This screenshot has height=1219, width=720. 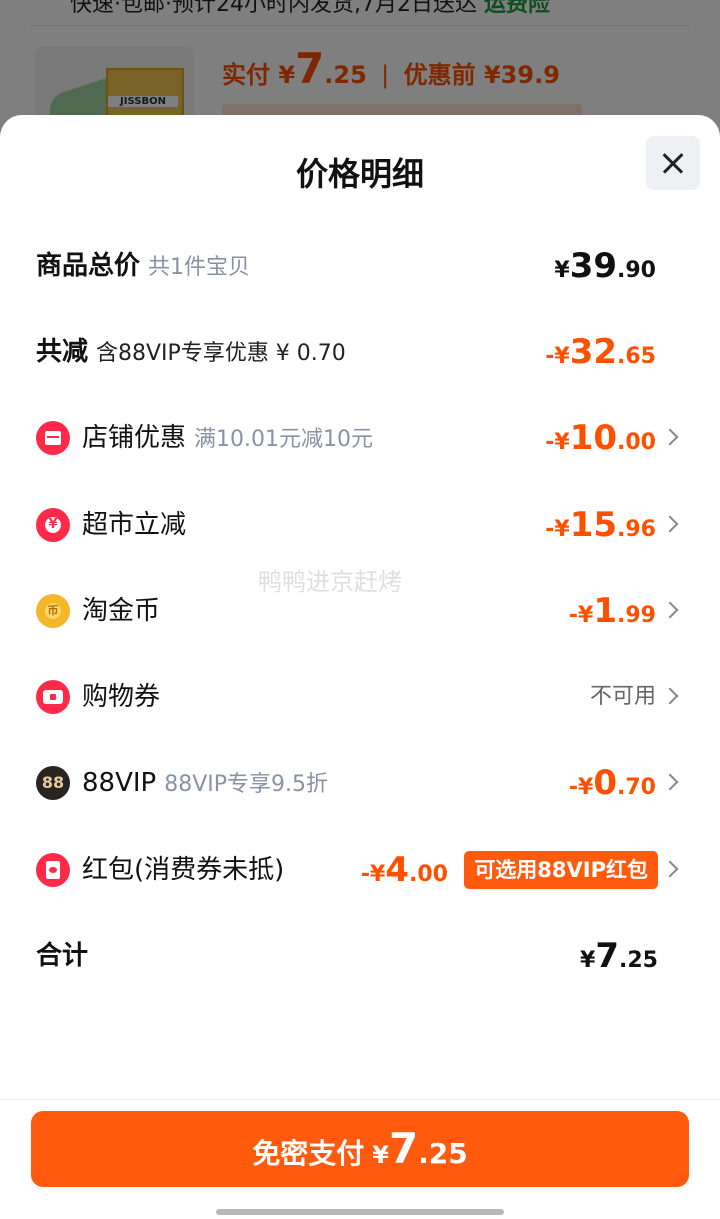 I want to click on vip-label: 88VIP, so click(x=119, y=783).